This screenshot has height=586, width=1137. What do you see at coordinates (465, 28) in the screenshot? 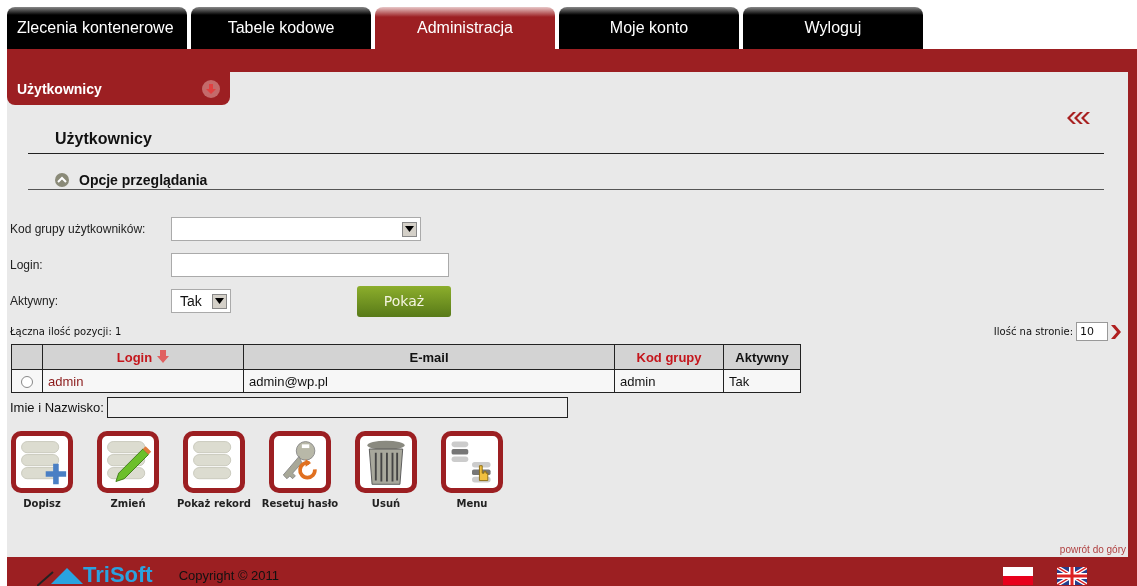
I see `nav-tab: Administracja` at bounding box center [465, 28].